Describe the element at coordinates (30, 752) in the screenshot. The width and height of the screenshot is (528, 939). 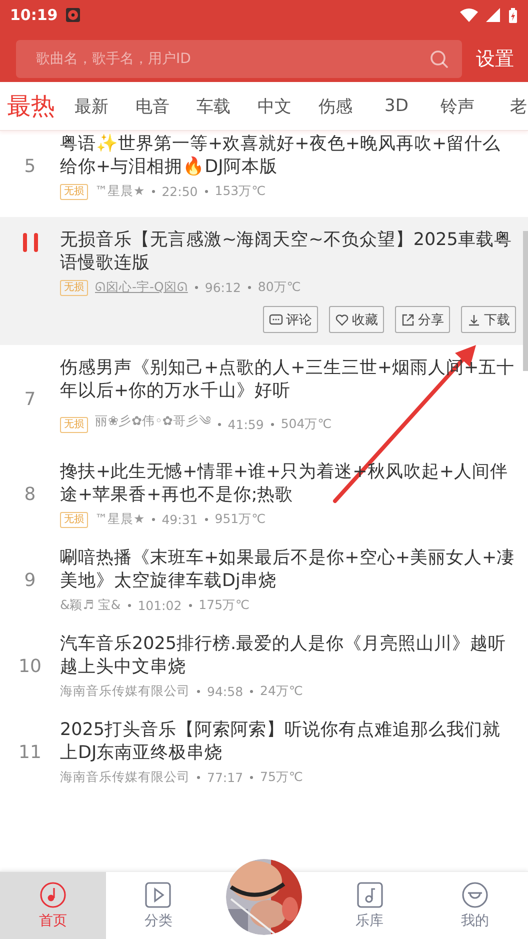
I see `rank-number: 11` at that location.